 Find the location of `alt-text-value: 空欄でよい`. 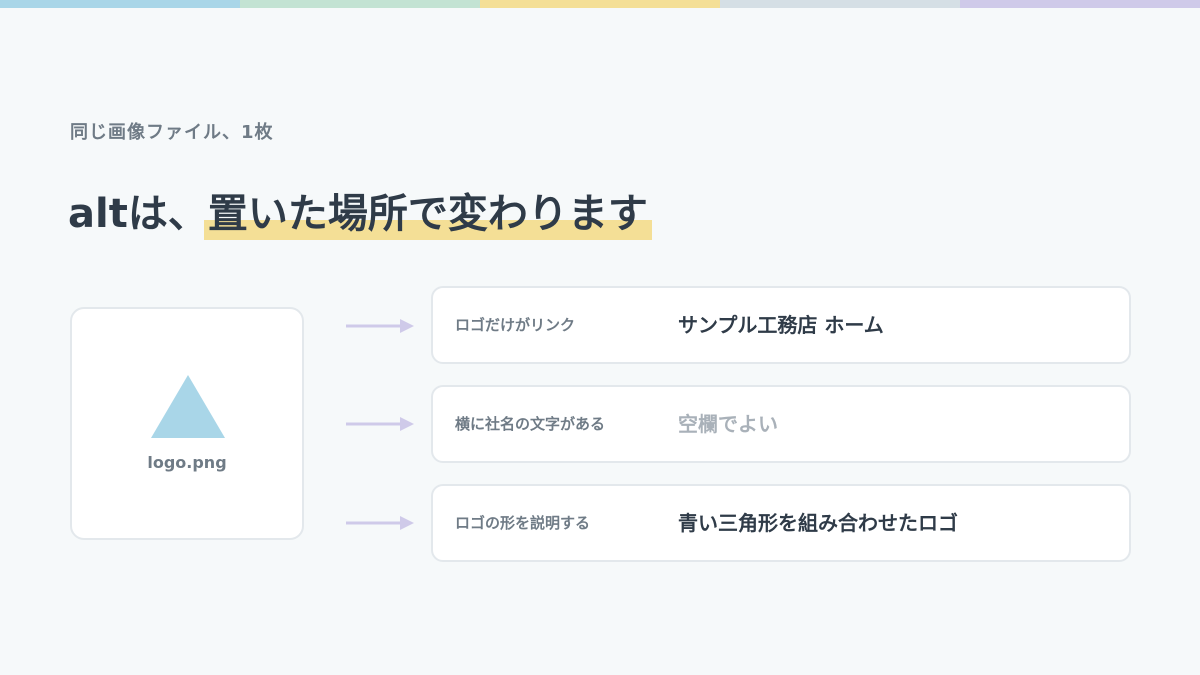

alt-text-value: 空欄でよい is located at coordinates (728, 424).